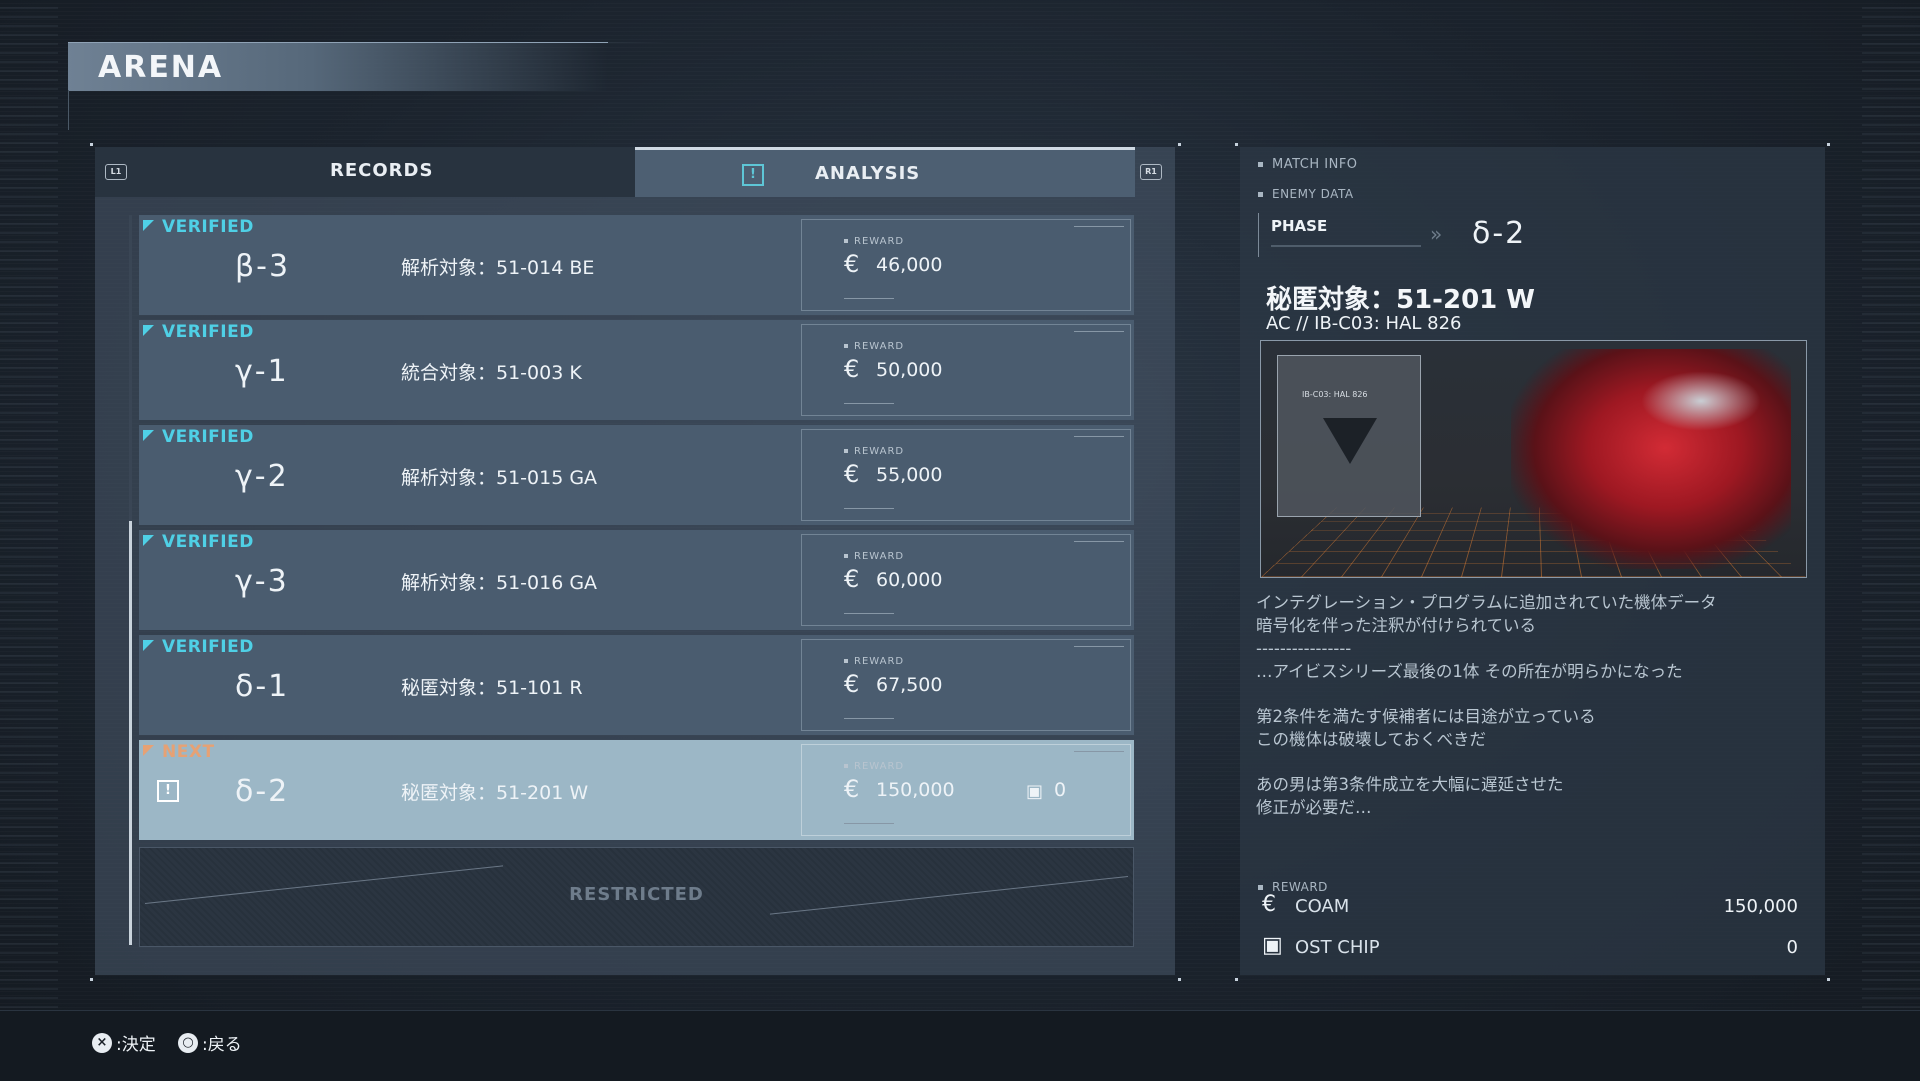 This screenshot has width=1920, height=1081. I want to click on enemy-name: 秘匿対象：51-201 W, so click(1400, 300).